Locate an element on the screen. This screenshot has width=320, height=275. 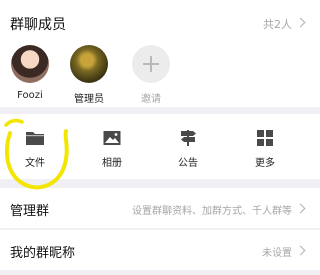
plus-icon is located at coordinates (151, 64).